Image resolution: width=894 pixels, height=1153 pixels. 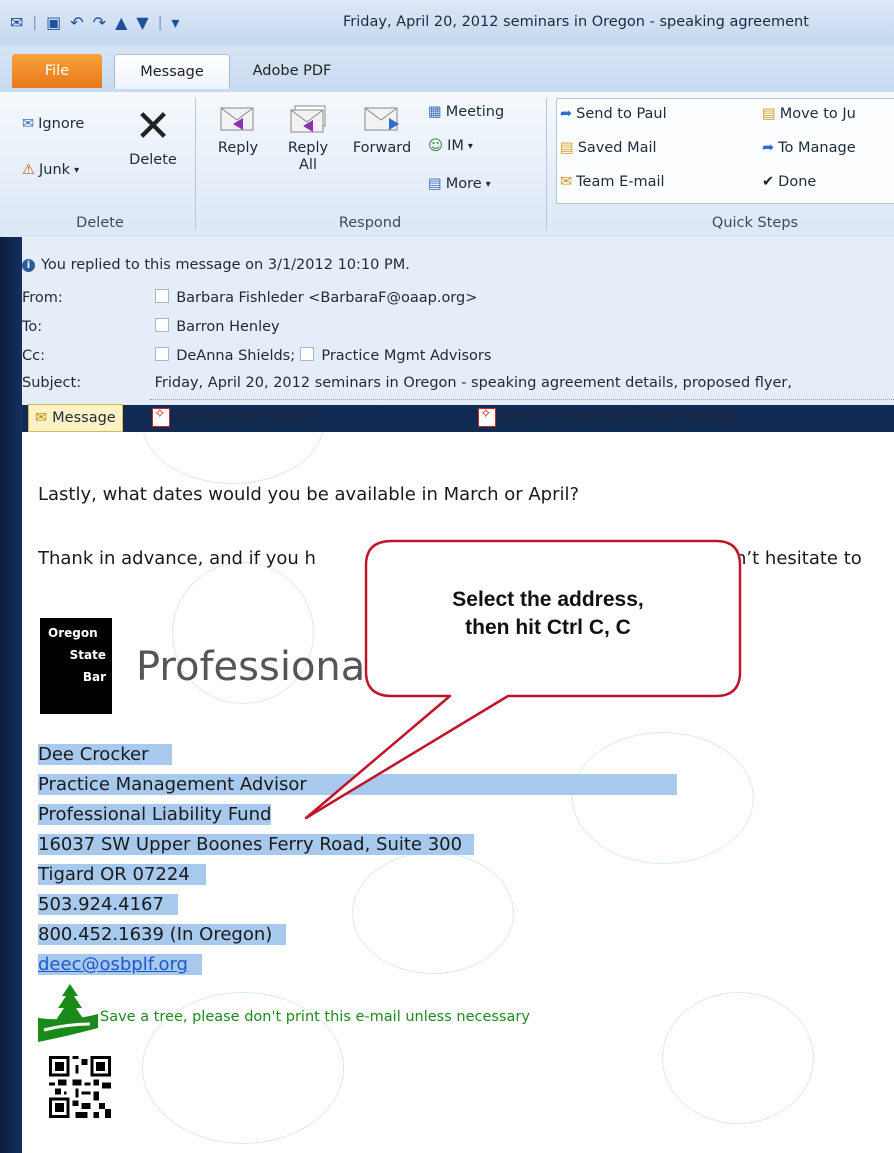 What do you see at coordinates (548, 614) in the screenshot?
I see `callout-text: Select the address, then hit Ctrl C, C` at bounding box center [548, 614].